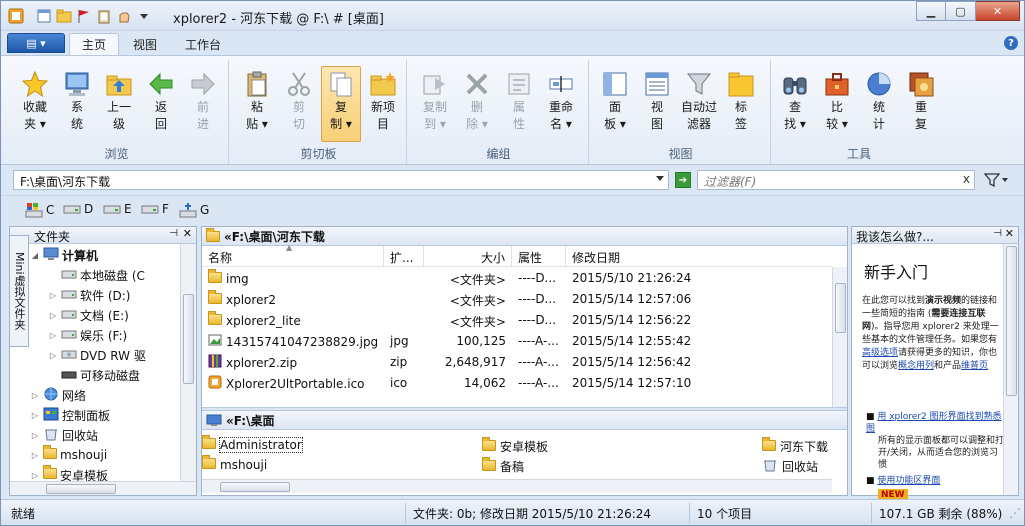 Image resolution: width=1025 pixels, height=526 pixels. I want to click on compare-button: 比 较 ▾, so click(837, 104).